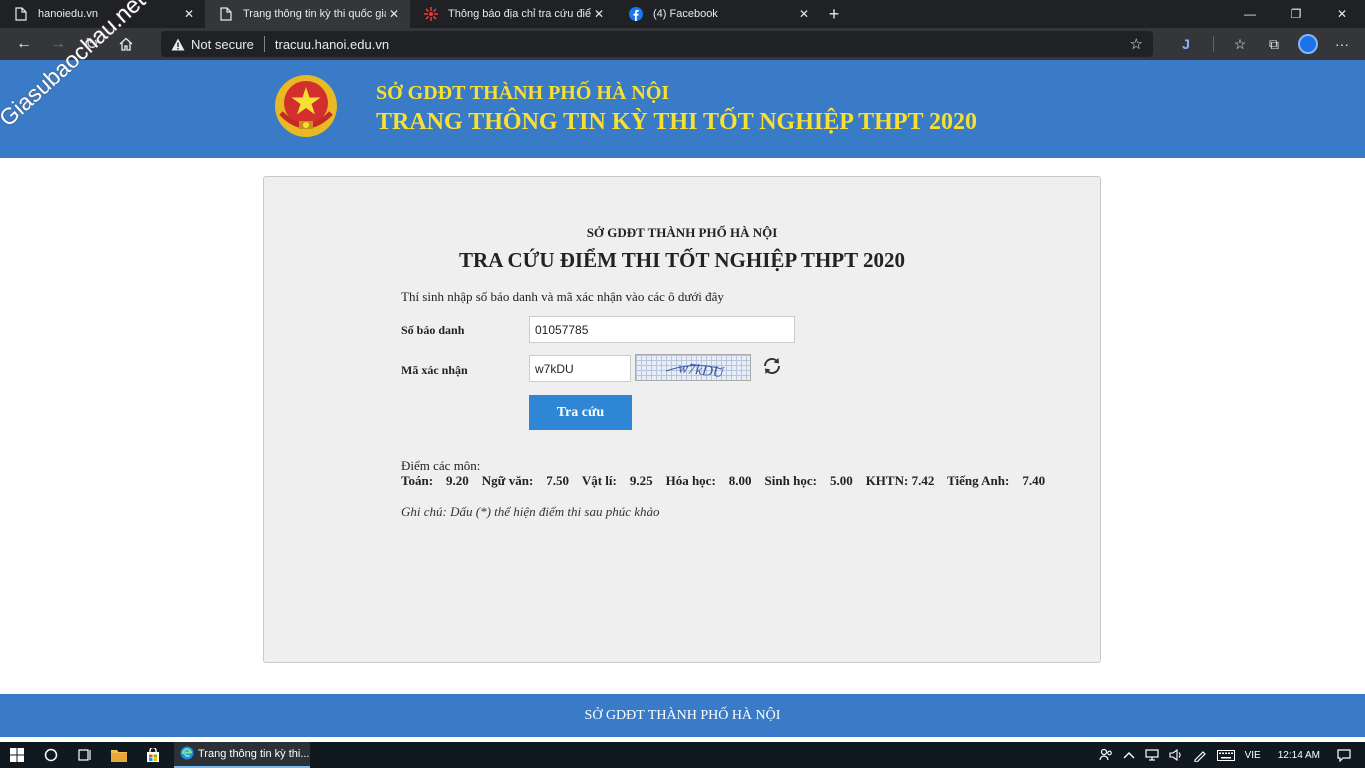 Image resolution: width=1365 pixels, height=768 pixels. What do you see at coordinates (1213, 44) in the screenshot?
I see `toolbar-separator` at bounding box center [1213, 44].